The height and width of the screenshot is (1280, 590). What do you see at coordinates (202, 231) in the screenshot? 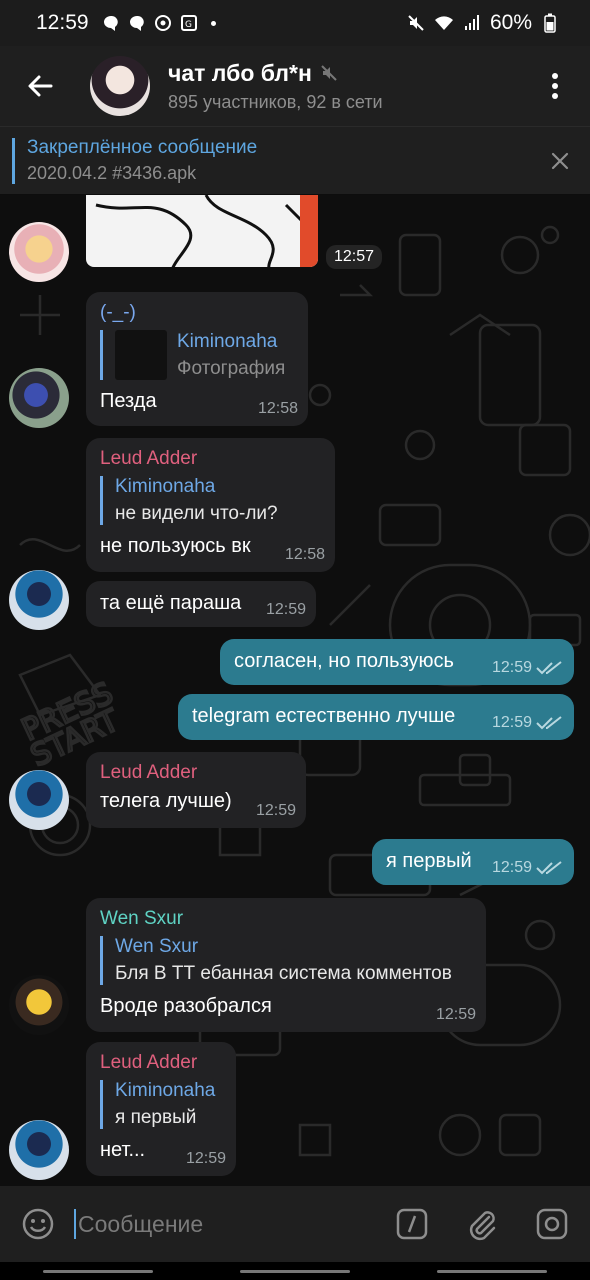
I see `image-message` at bounding box center [202, 231].